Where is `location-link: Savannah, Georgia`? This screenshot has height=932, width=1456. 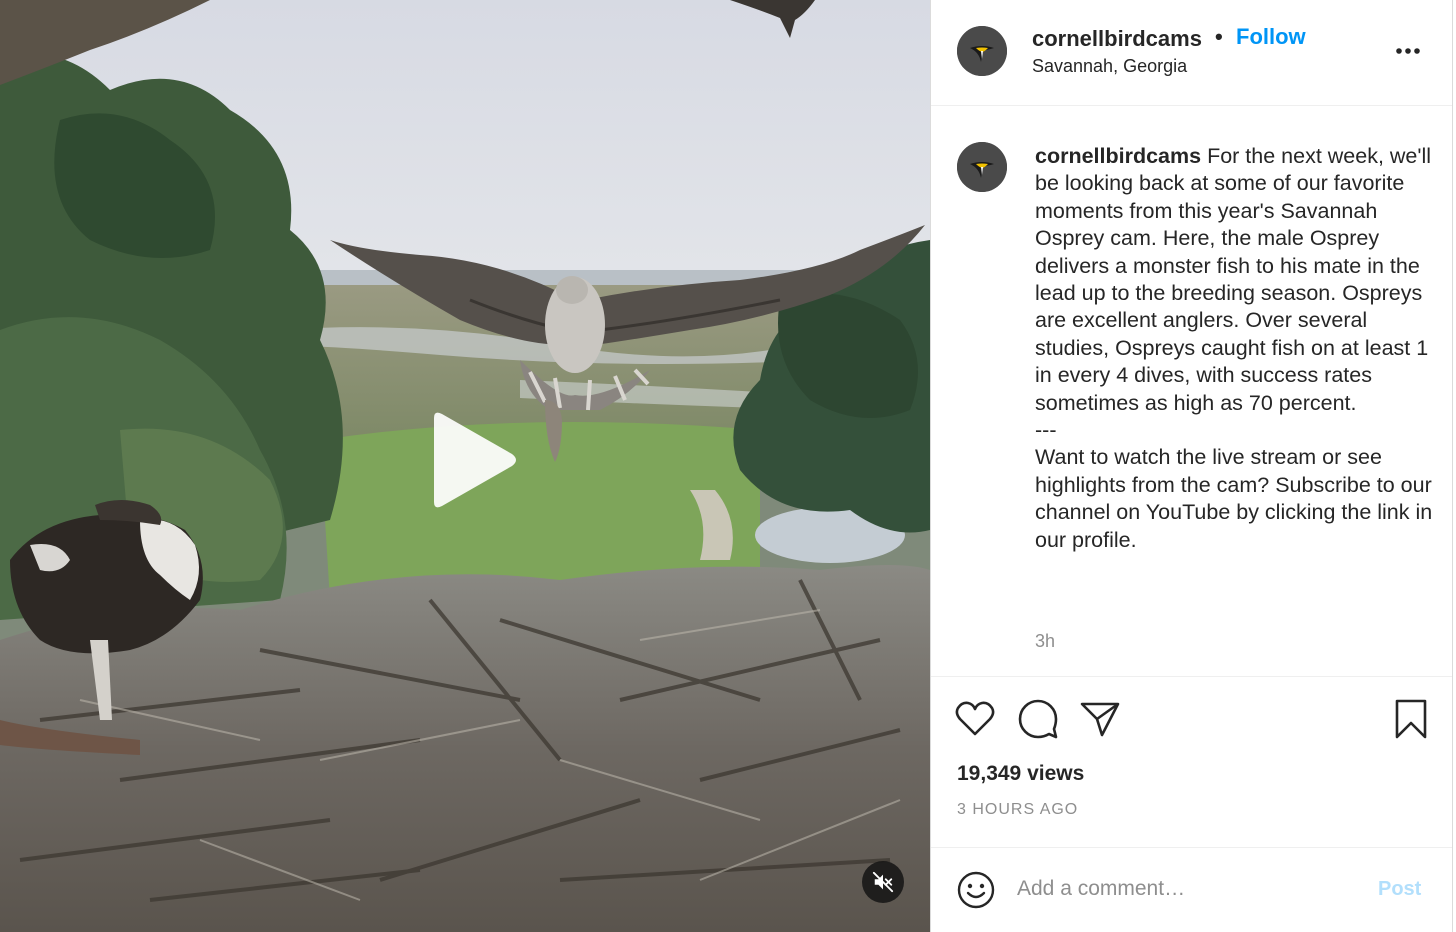 location-link: Savannah, Georgia is located at coordinates (1109, 66).